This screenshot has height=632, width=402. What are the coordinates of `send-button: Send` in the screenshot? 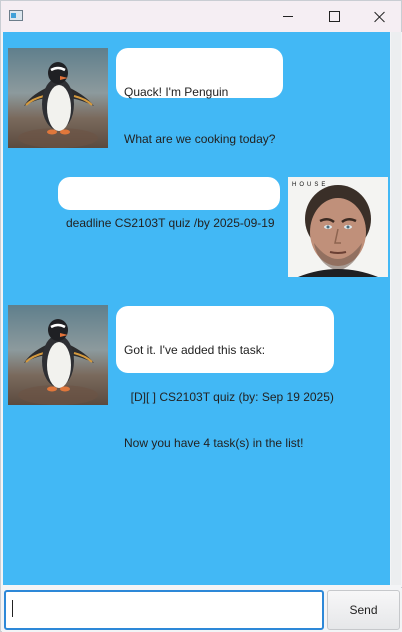 It's located at (363, 610).